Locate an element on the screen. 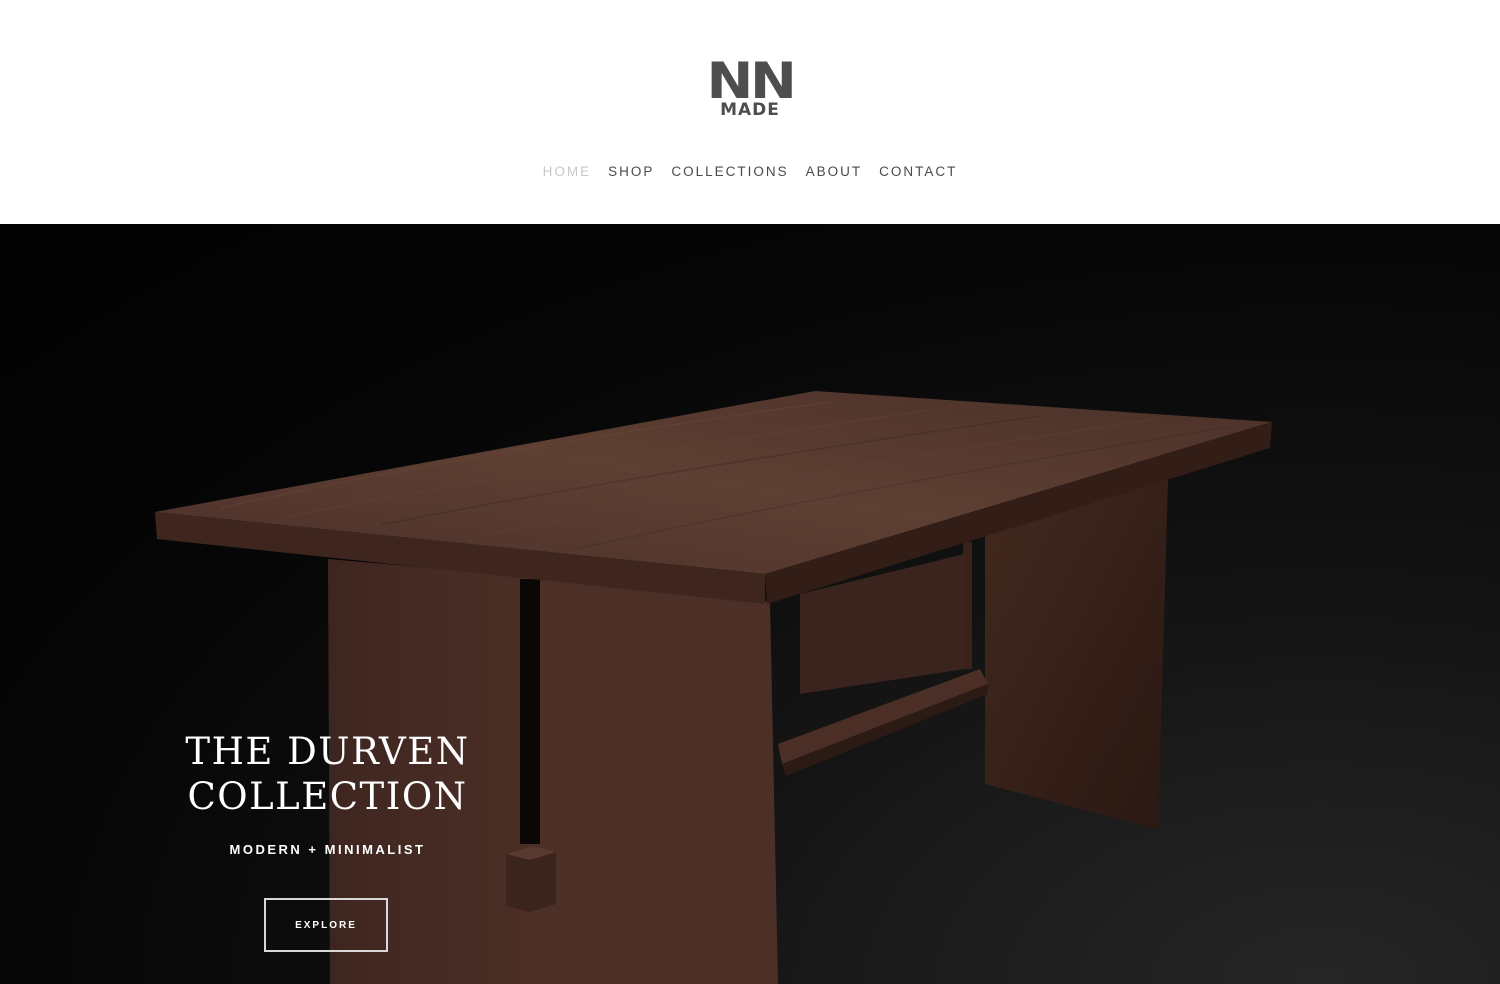 The image size is (1500, 984). main-navigation: HOME SHOP COLLECTIONS ABOUT CONTACT is located at coordinates (750, 173).